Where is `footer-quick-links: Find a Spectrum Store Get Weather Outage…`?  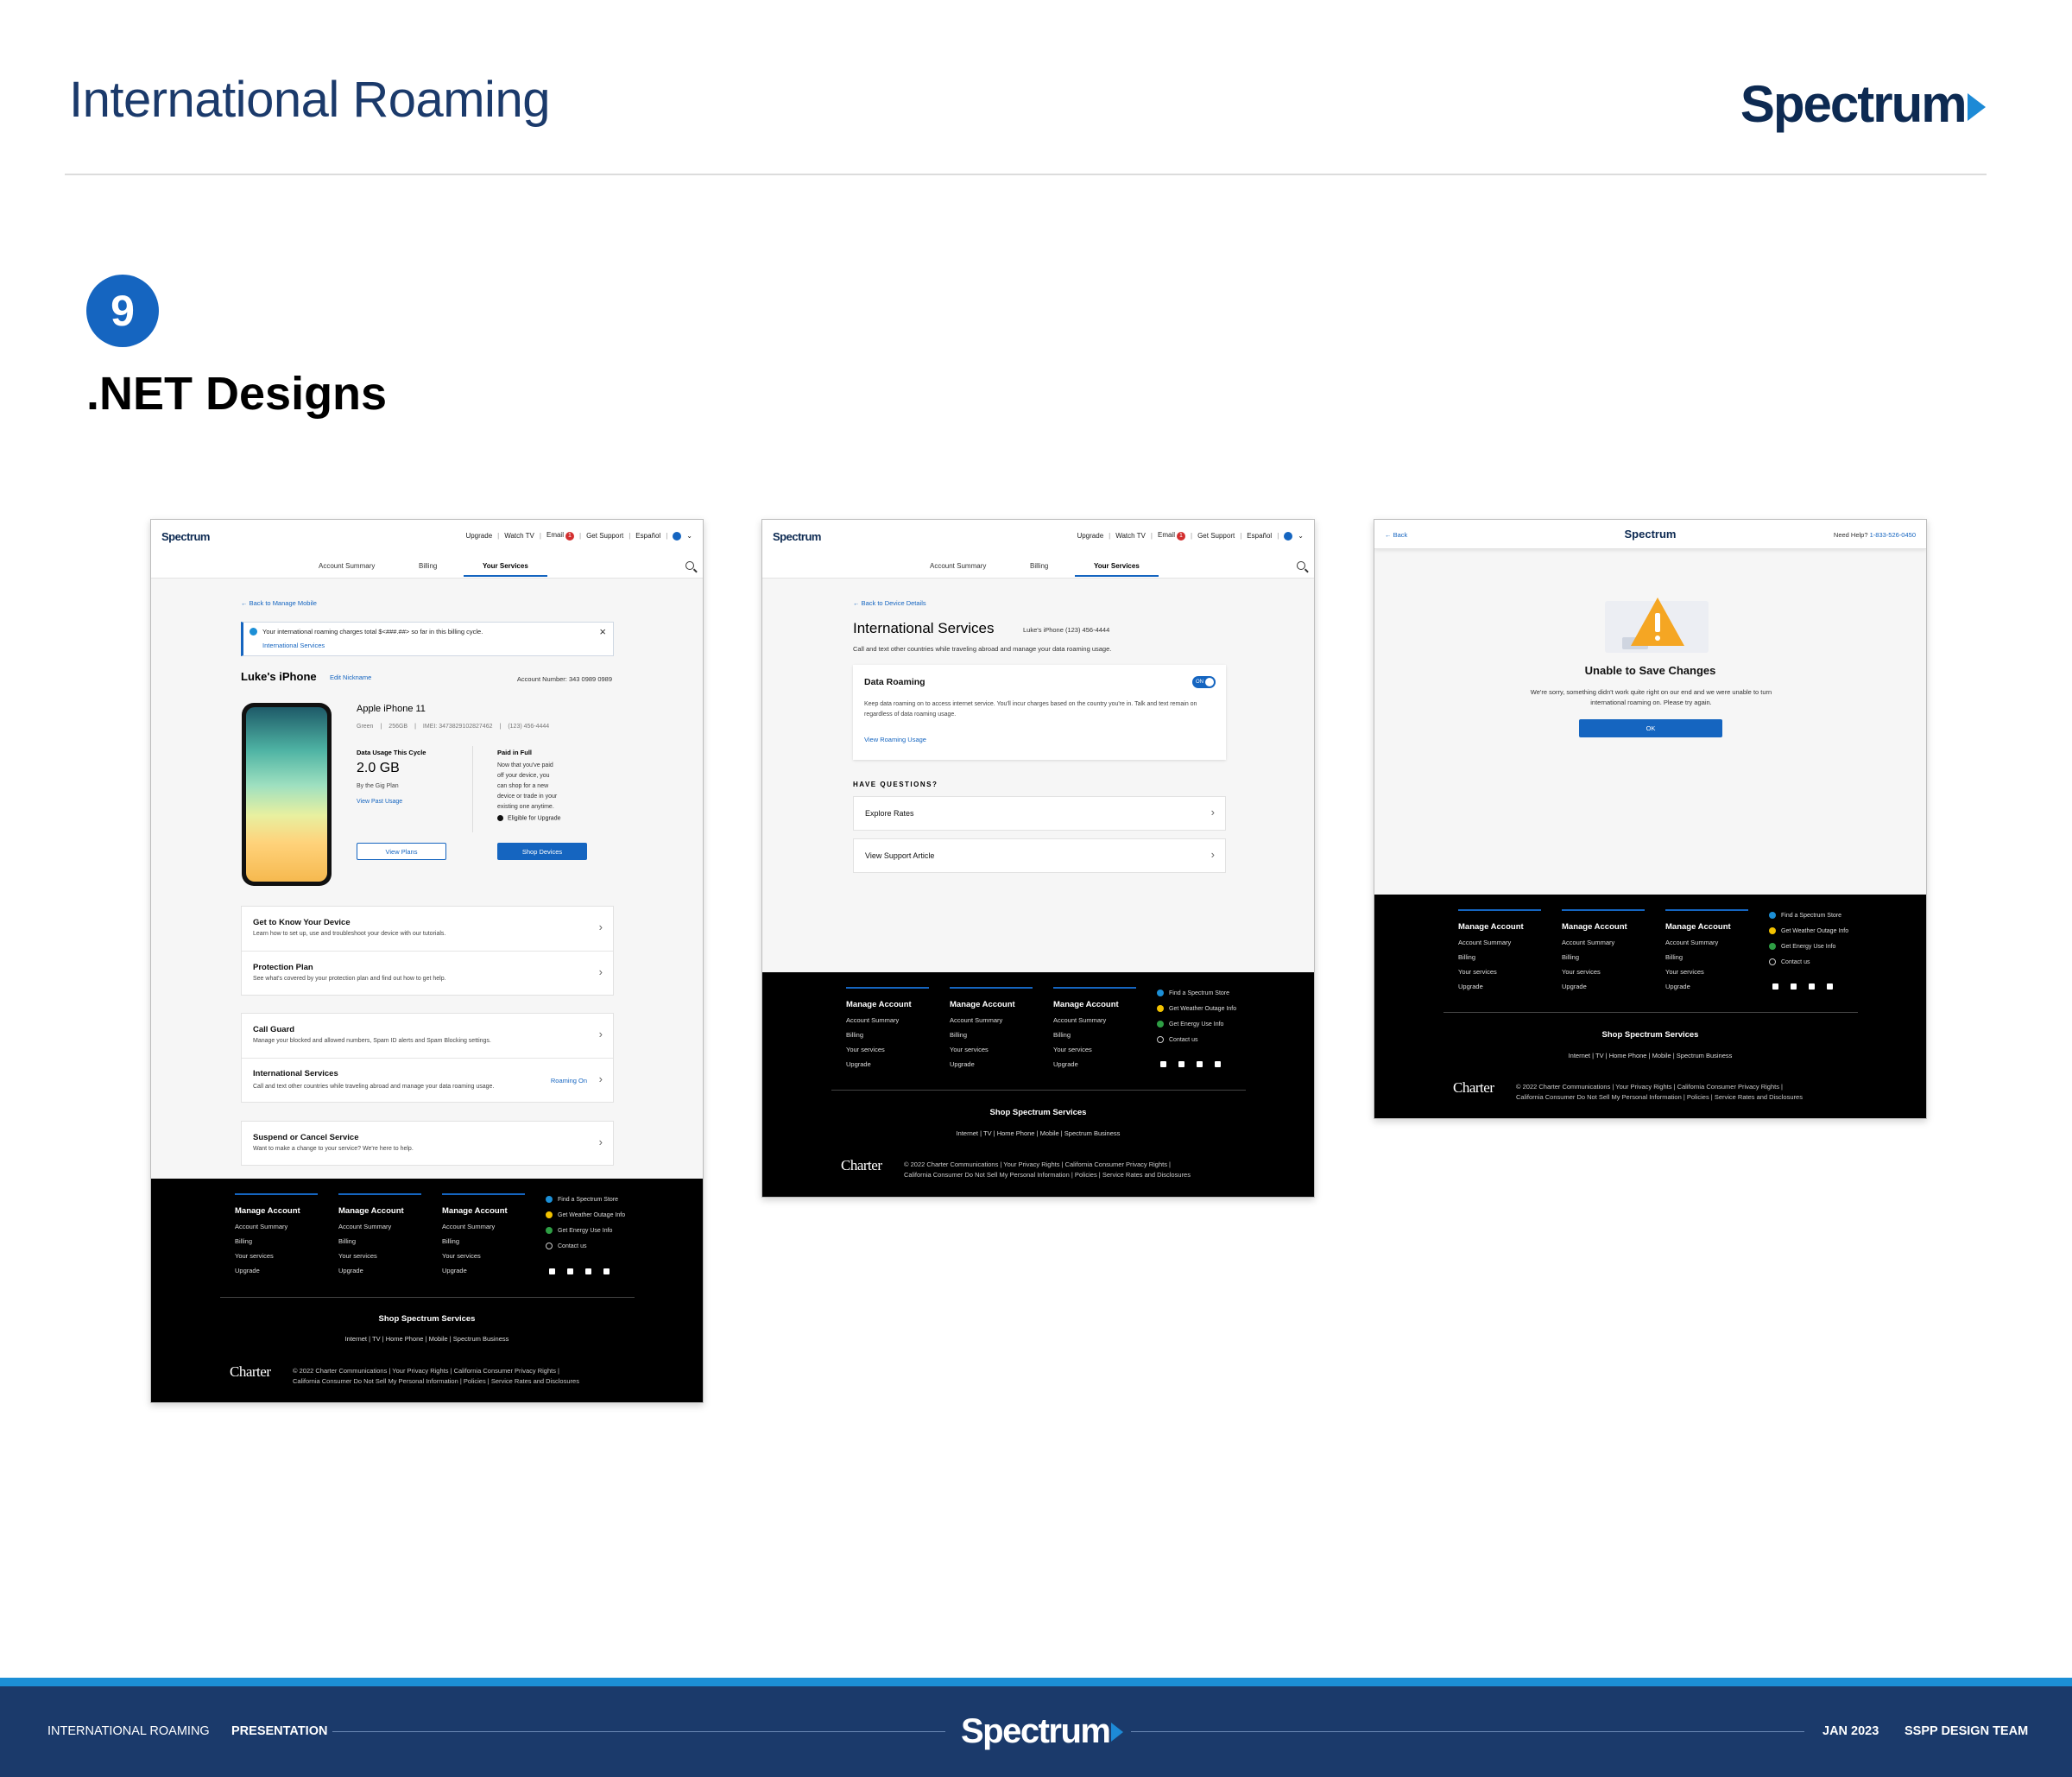
footer-quick-links: Find a Spectrum Store Get Weather Outage… is located at coordinates (1808, 940).